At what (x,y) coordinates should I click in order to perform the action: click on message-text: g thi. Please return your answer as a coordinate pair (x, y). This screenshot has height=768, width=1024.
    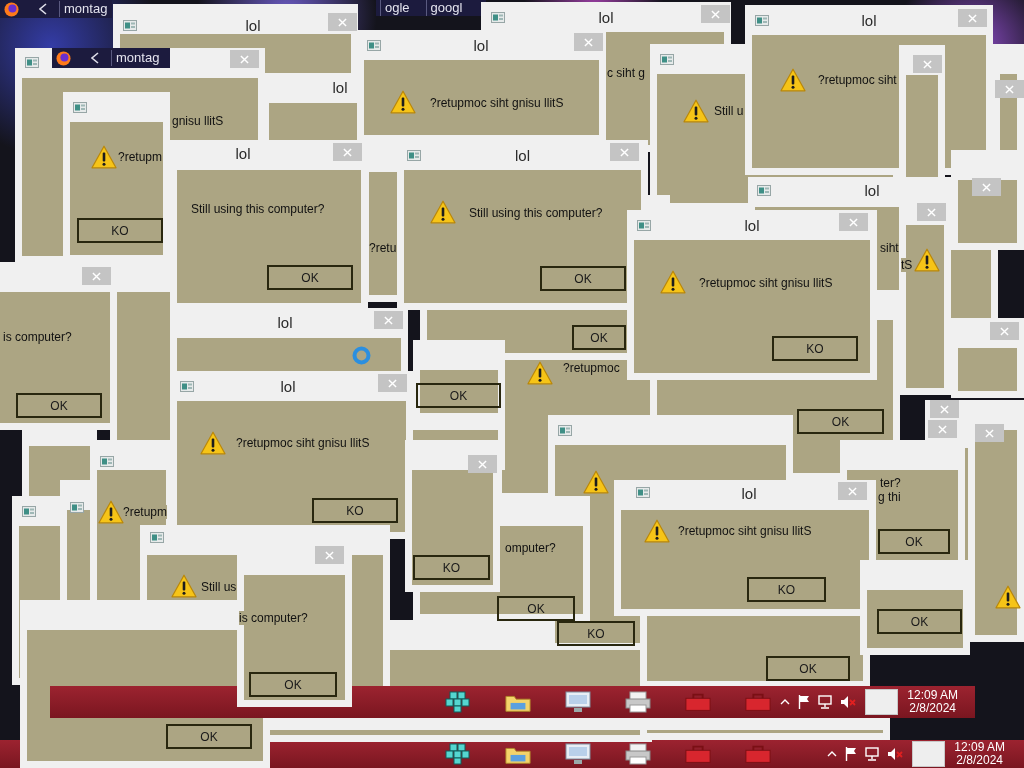
    Looking at the image, I should click on (889, 497).